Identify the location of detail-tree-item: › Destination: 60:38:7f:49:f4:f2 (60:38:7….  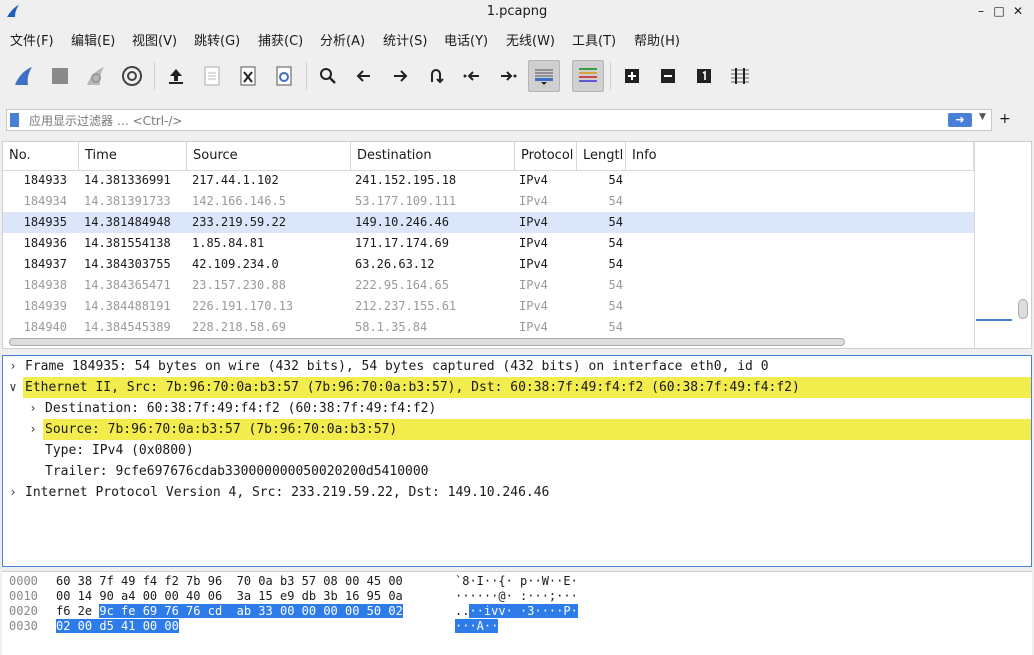
(517, 408).